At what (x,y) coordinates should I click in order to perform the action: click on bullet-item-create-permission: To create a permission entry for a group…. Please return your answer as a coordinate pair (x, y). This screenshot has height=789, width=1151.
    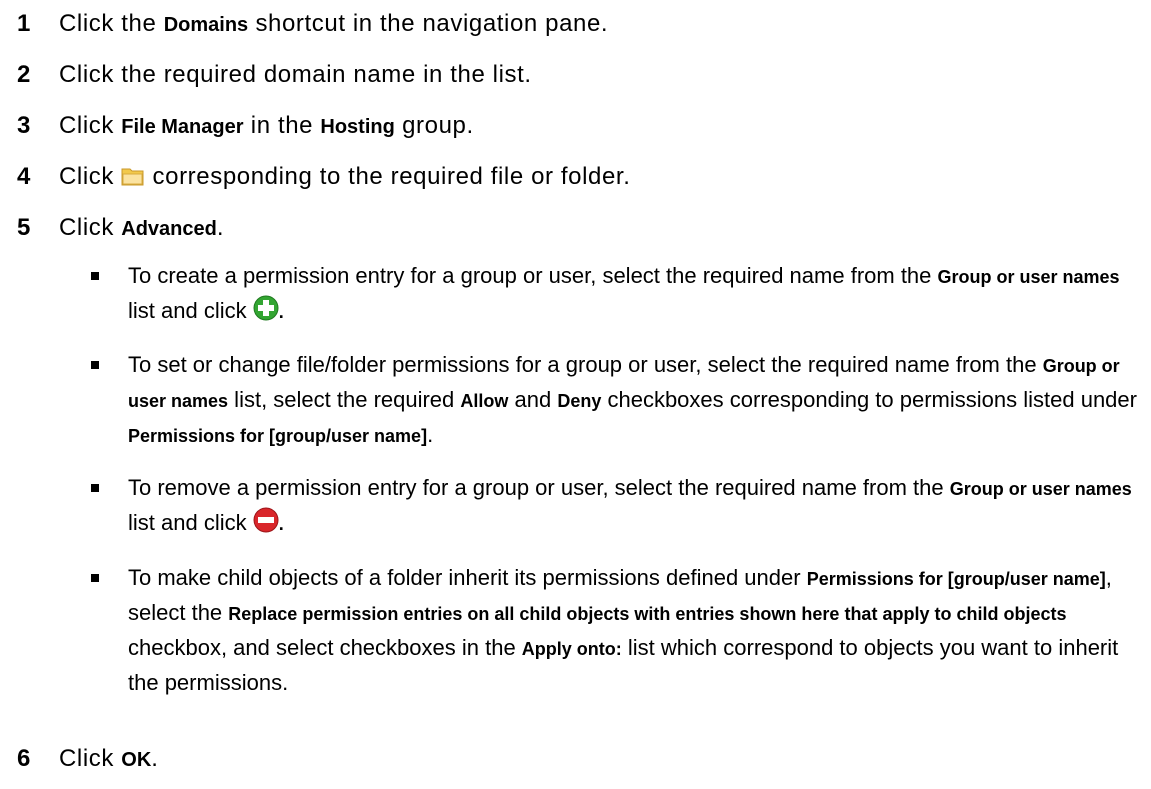
    Looking at the image, I should click on (624, 293).